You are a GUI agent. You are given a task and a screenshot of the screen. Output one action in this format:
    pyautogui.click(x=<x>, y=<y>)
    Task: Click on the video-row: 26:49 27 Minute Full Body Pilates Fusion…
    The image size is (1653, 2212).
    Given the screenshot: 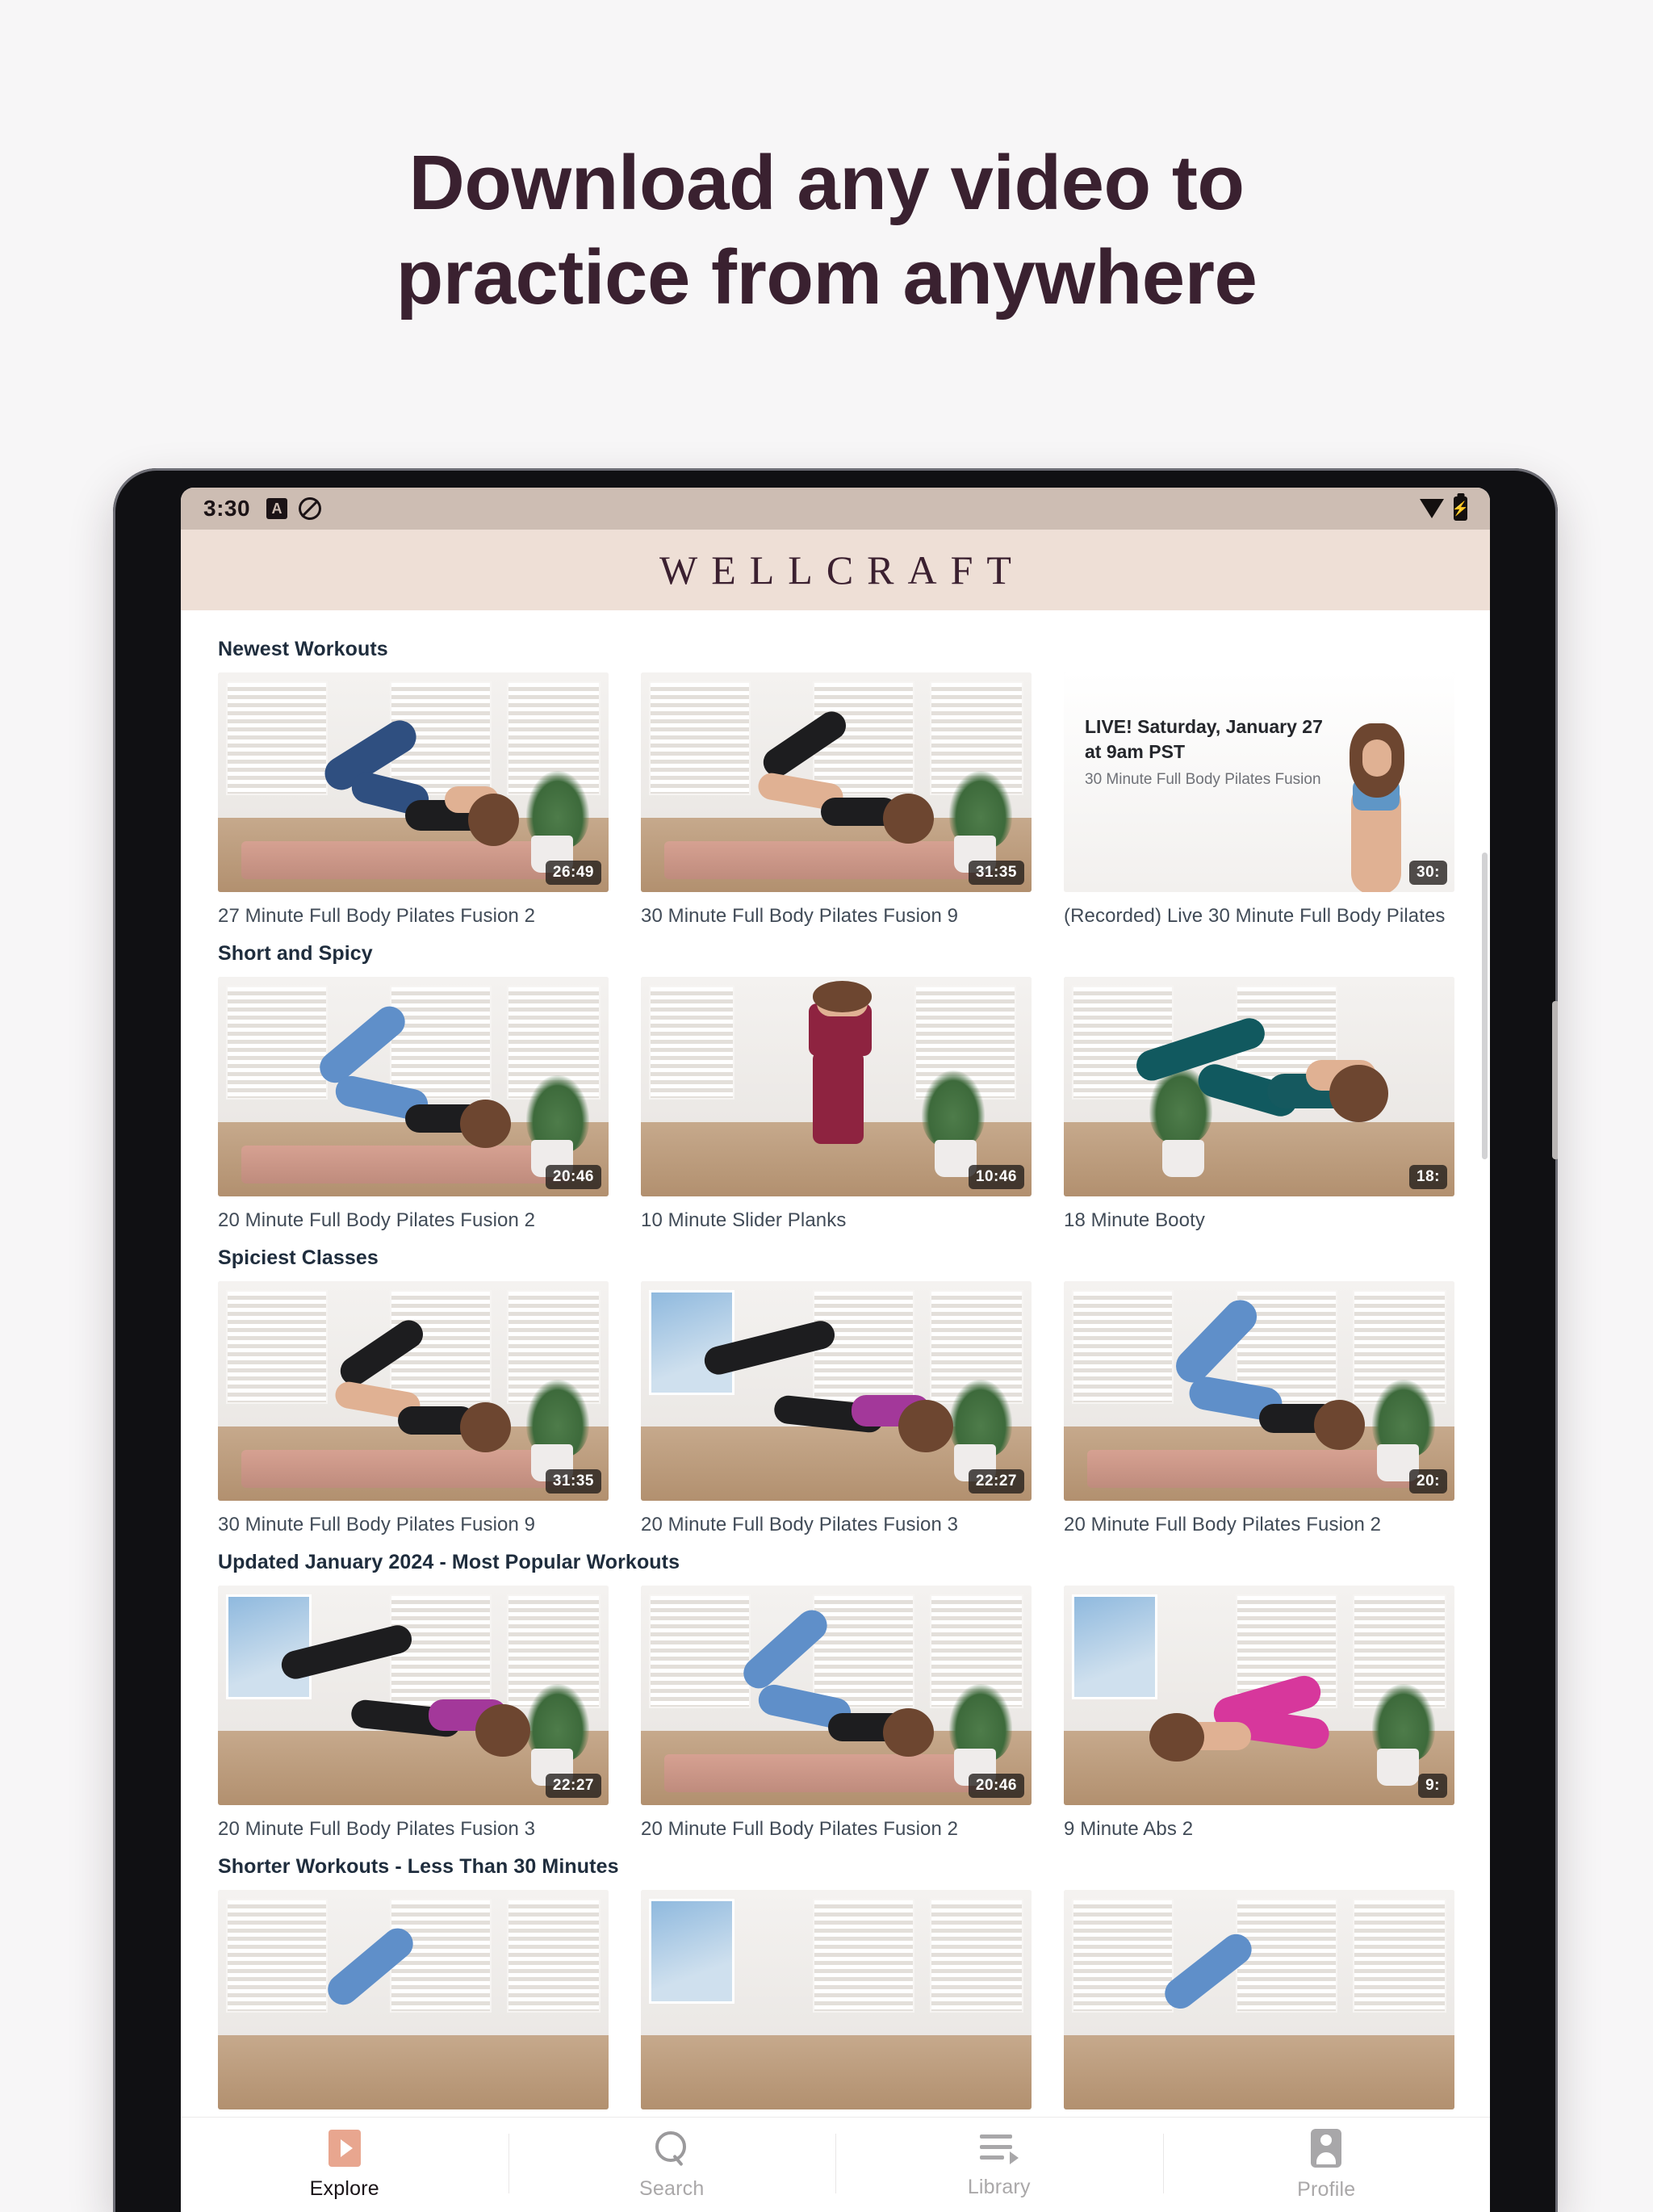 What is the action you would take?
    pyautogui.click(x=835, y=800)
    